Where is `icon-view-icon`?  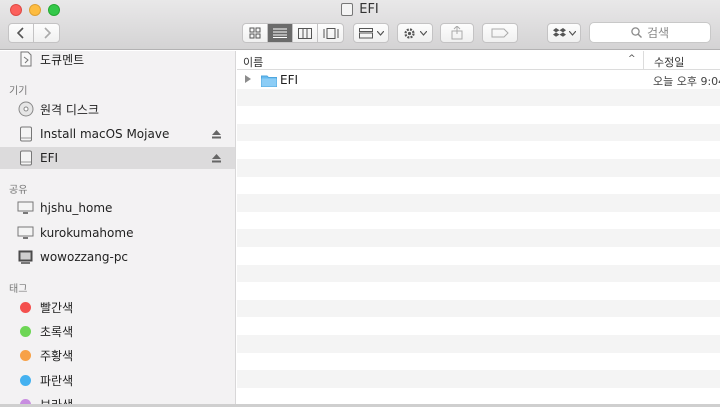
icon-view-icon is located at coordinates (255, 33).